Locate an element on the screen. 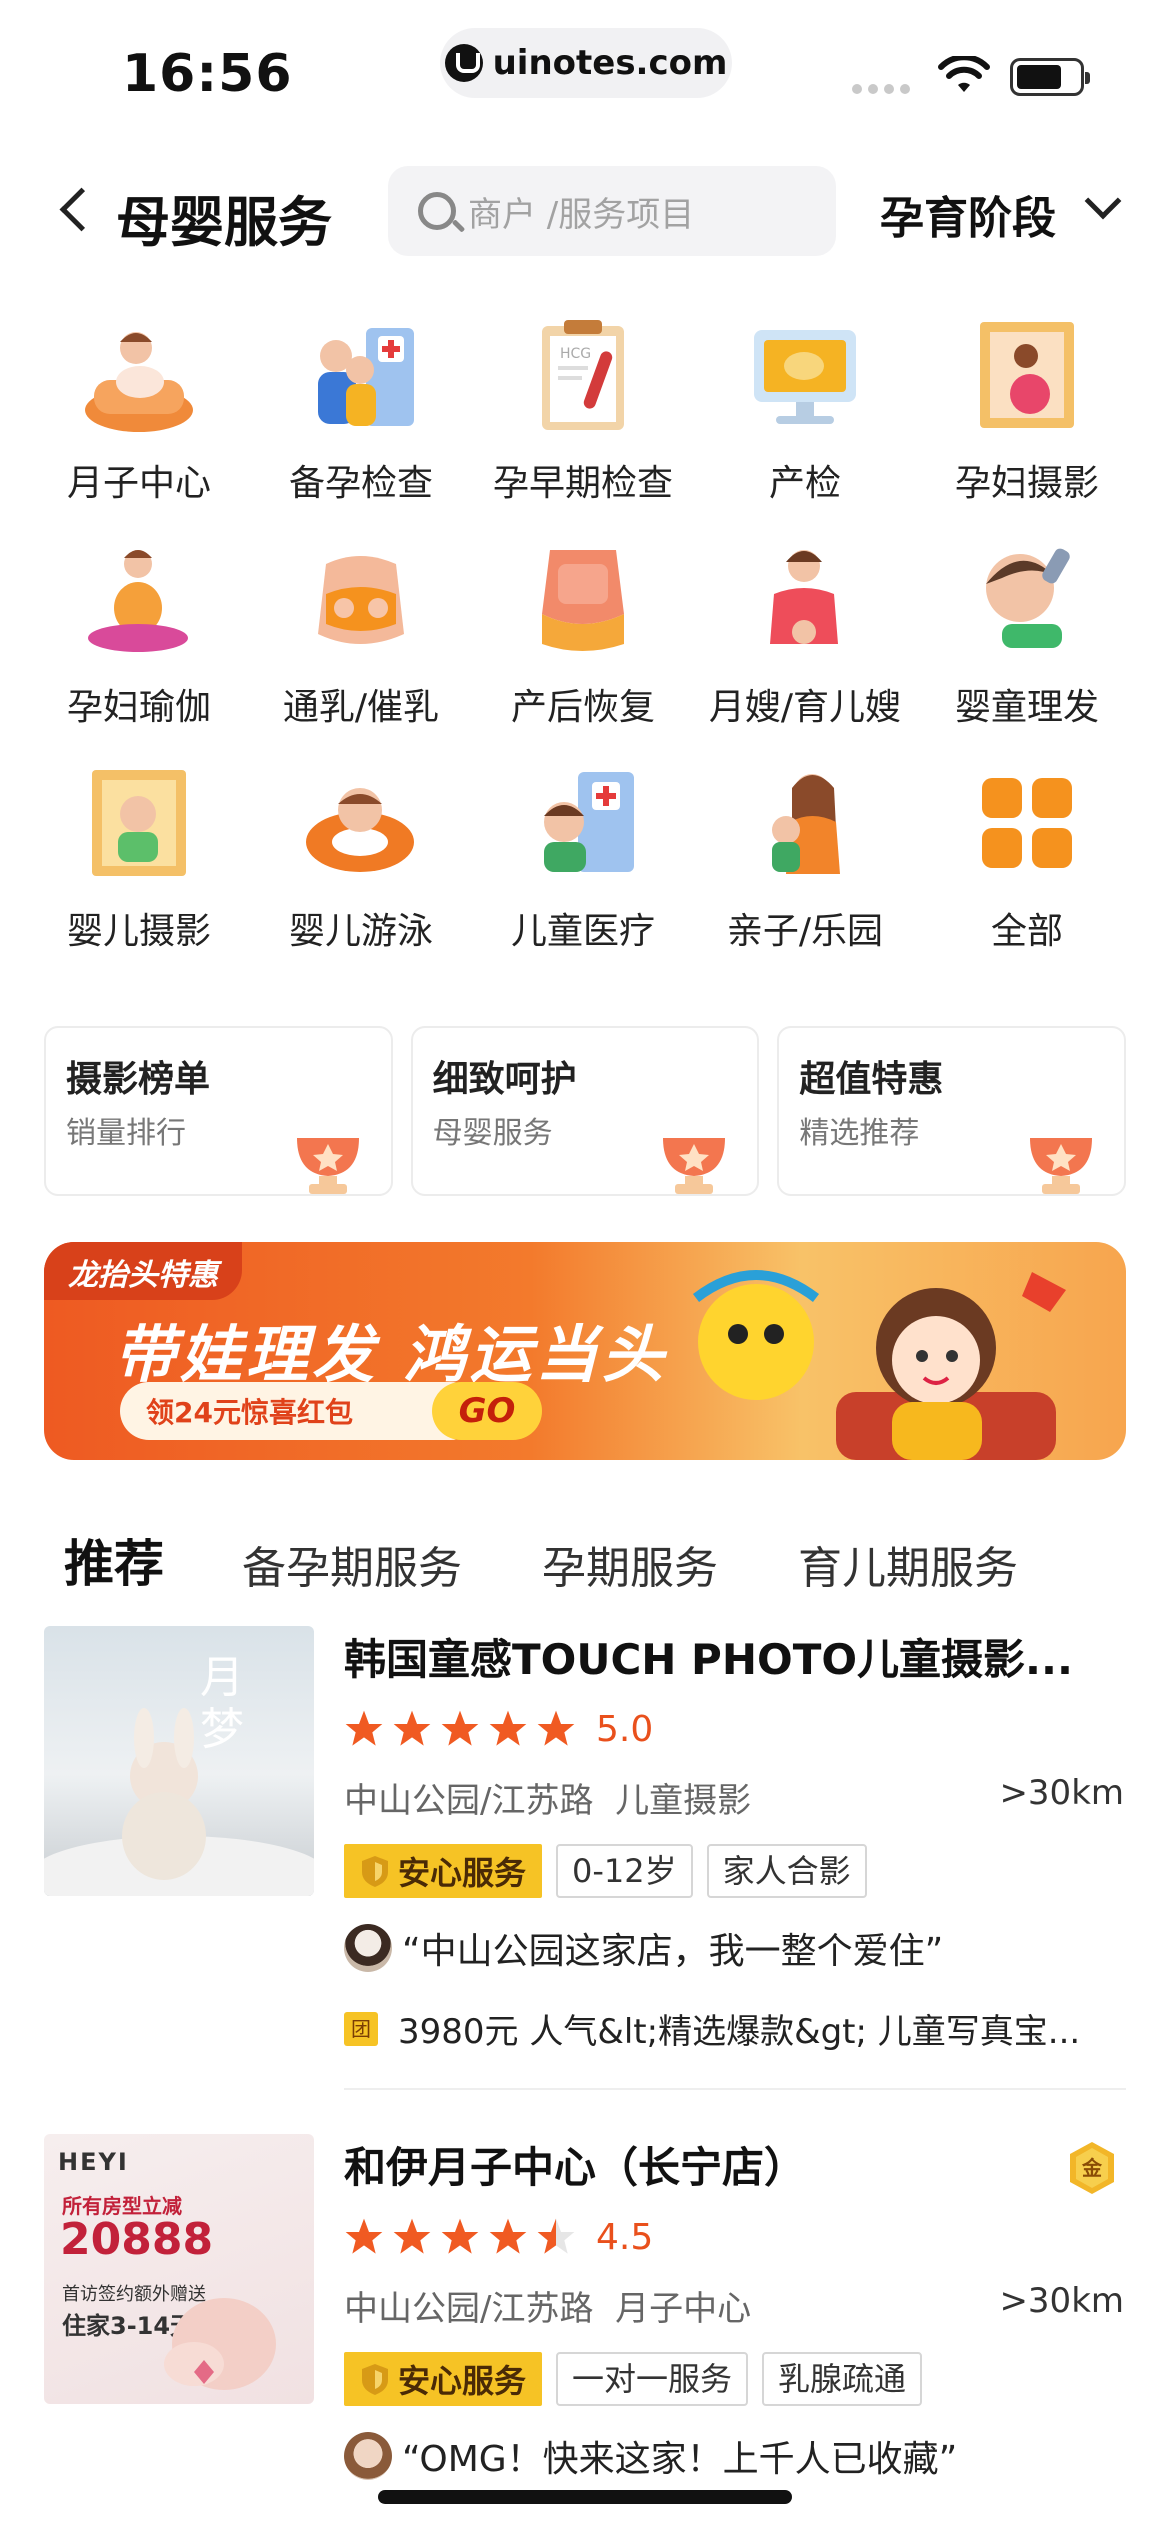 The height and width of the screenshot is (2532, 1170). gold-badge-text: 金 is located at coordinates (1092, 2168).